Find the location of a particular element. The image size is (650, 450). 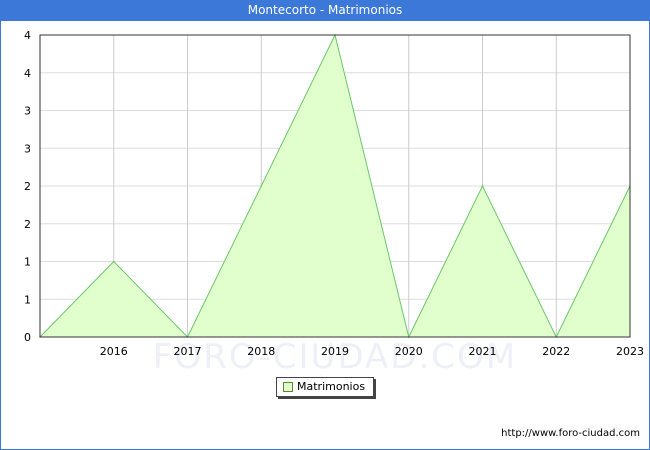

x-tick-label: 2021 is located at coordinates (483, 351).